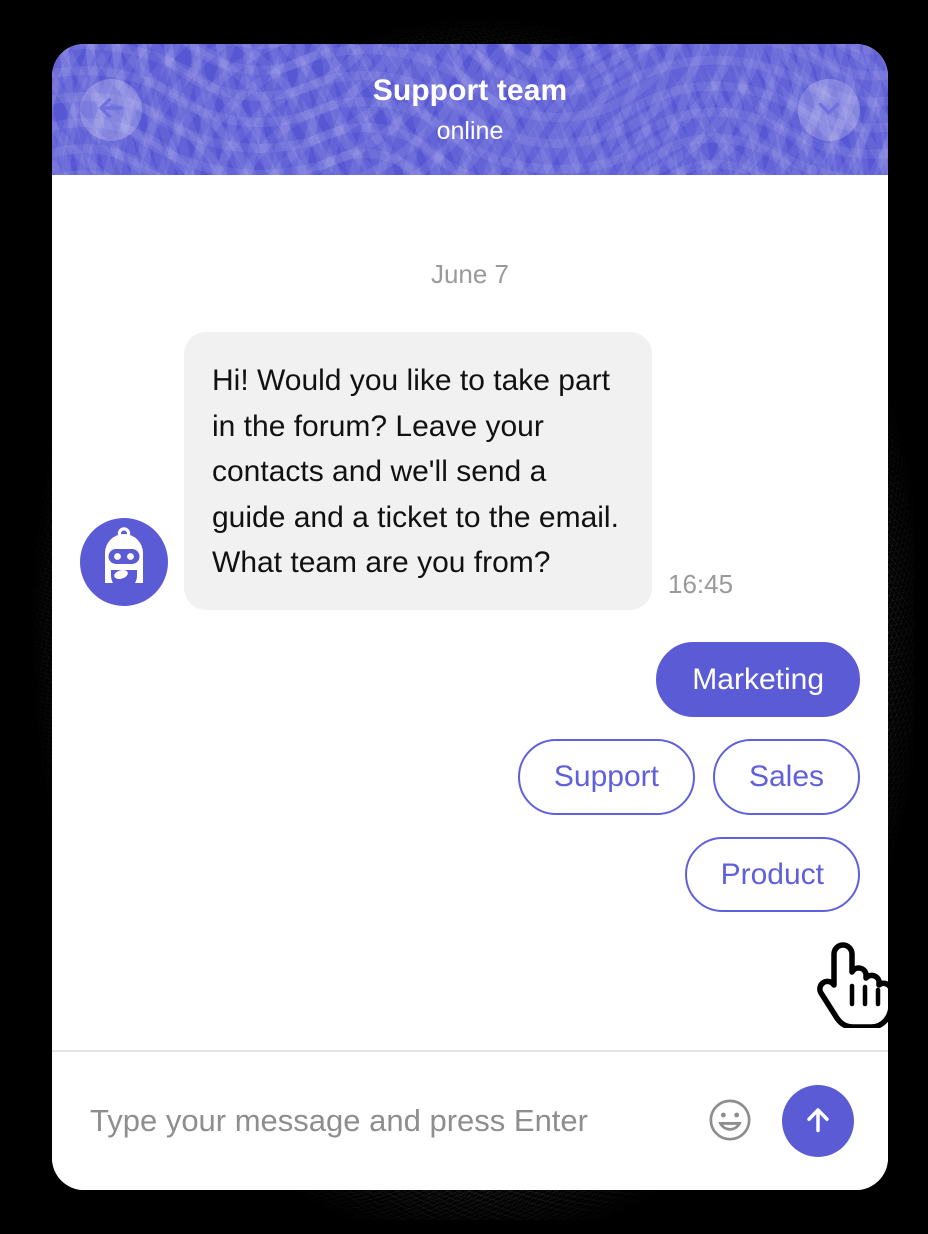 The height and width of the screenshot is (1234, 928). I want to click on quick-reply-product: Product, so click(772, 874).